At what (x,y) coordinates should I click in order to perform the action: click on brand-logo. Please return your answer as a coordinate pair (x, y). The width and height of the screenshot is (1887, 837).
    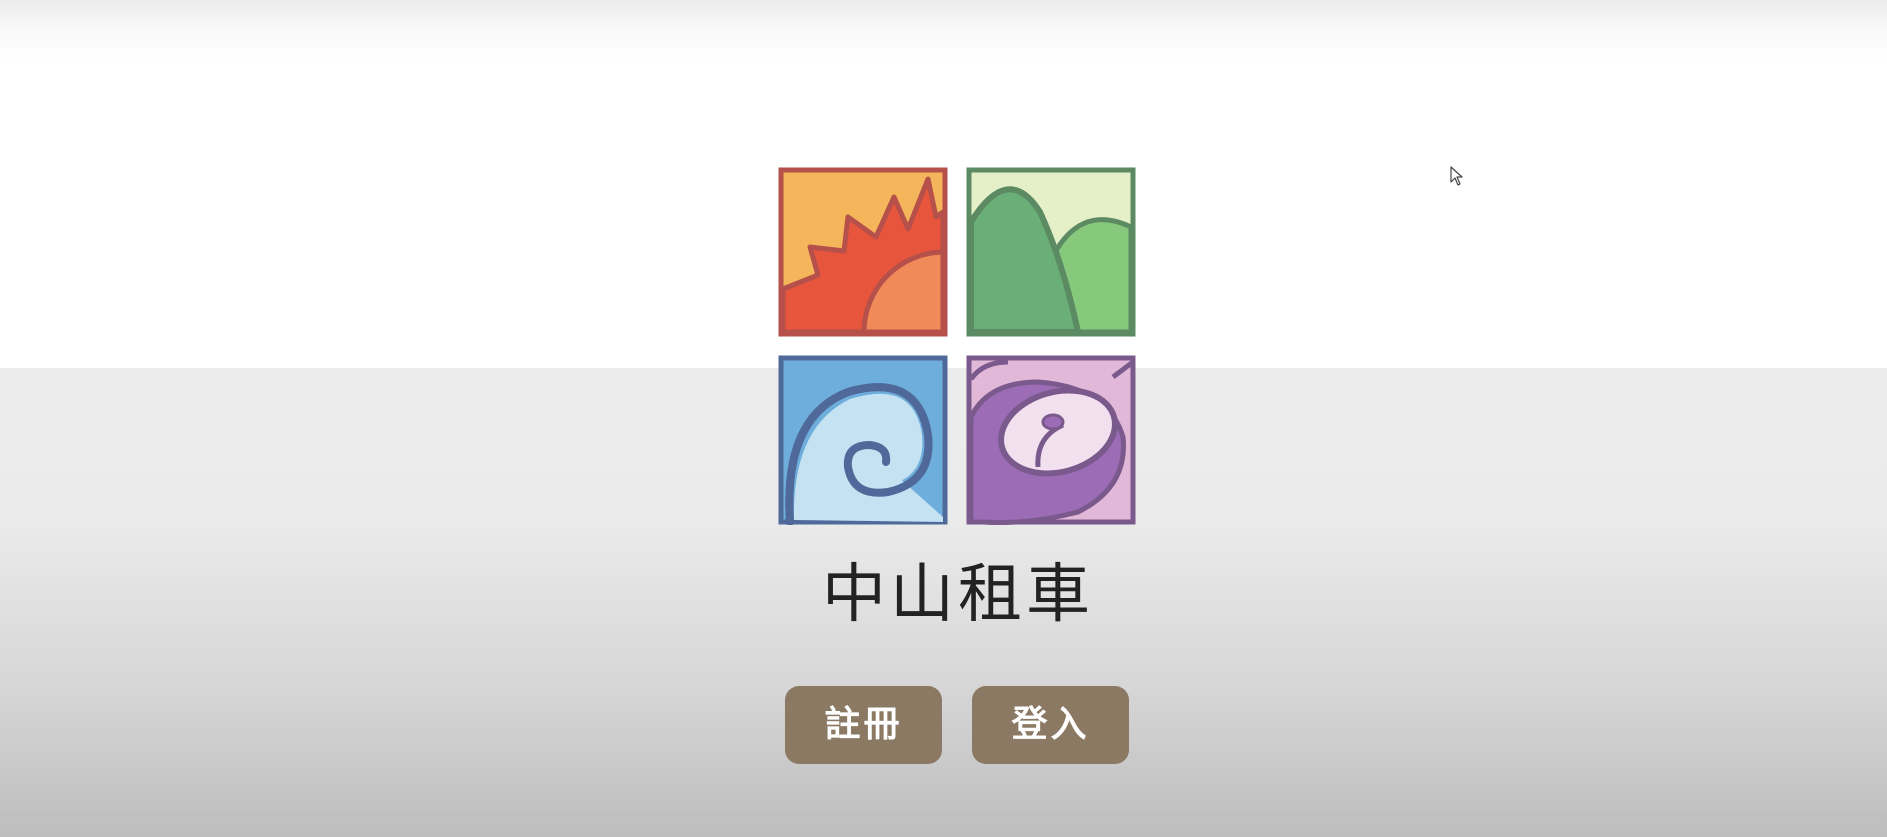
    Looking at the image, I should click on (957, 346).